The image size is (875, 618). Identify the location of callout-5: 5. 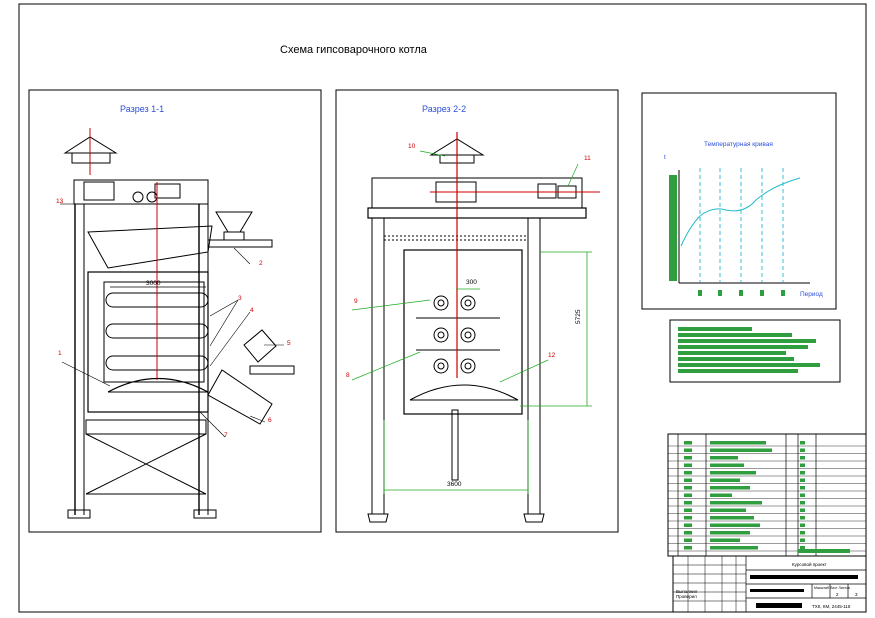
(289, 343).